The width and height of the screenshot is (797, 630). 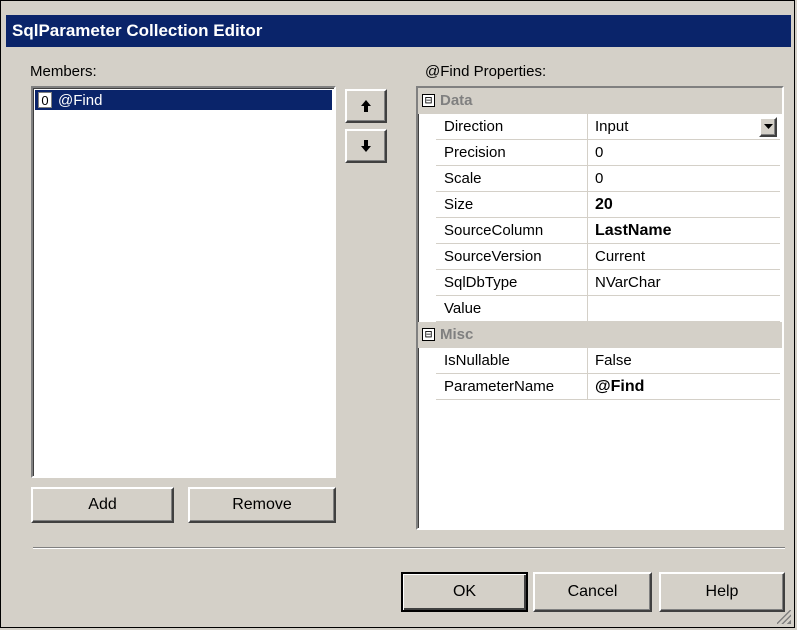 I want to click on title-bar: SqlParameter Collection Editor, so click(x=398, y=31).